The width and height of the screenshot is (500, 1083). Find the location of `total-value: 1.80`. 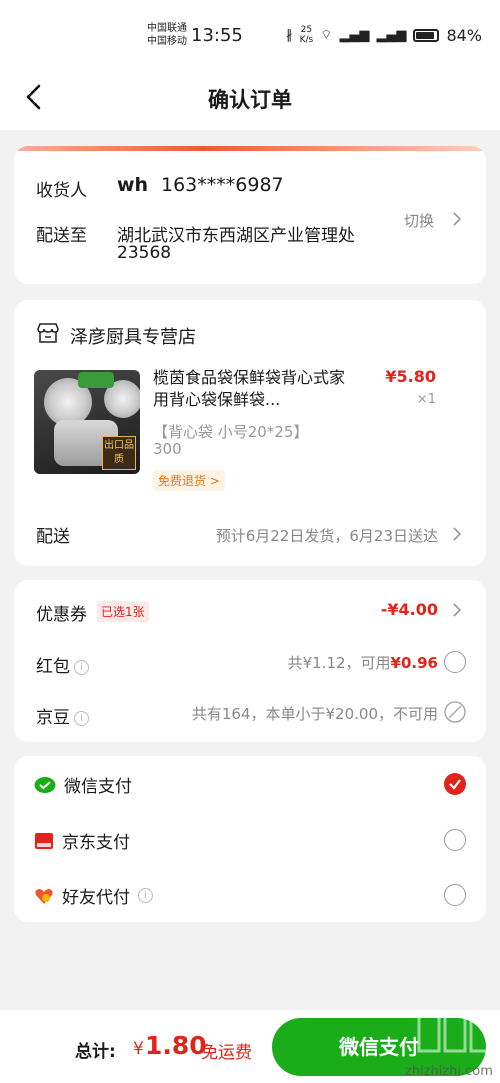

total-value: 1.80 is located at coordinates (176, 1045).